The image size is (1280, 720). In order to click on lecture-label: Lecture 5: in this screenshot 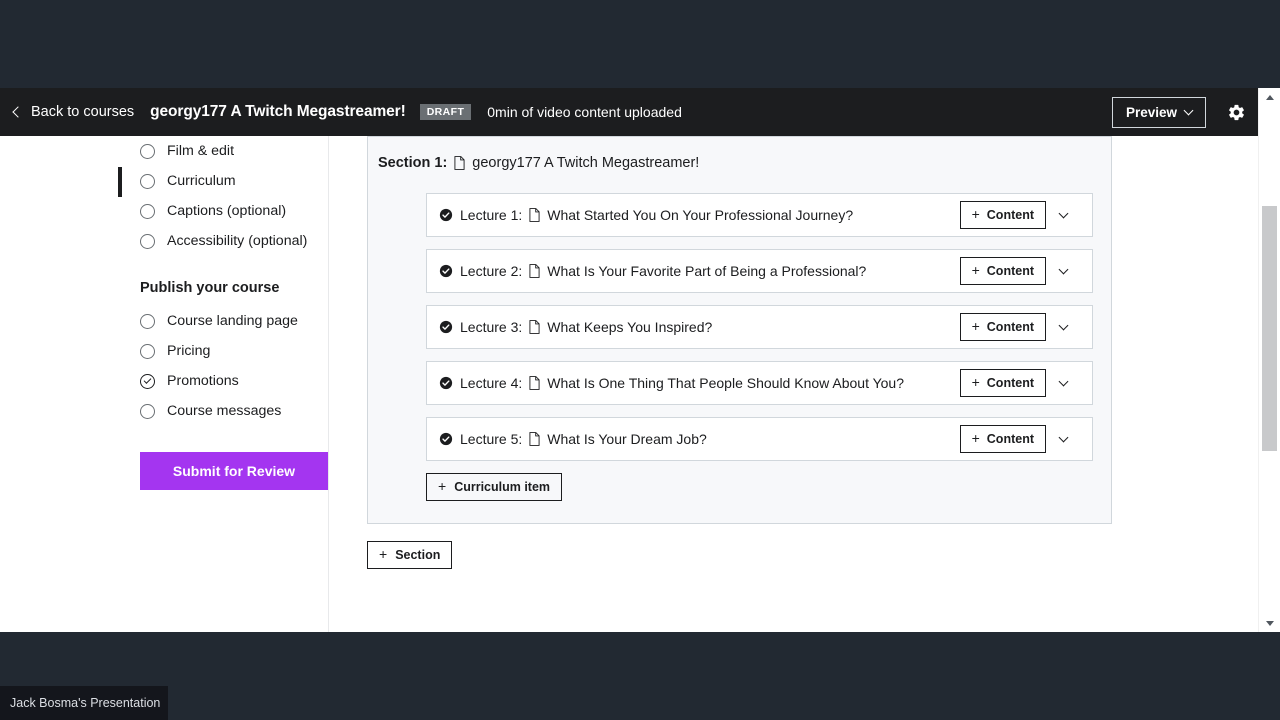, I will do `click(491, 439)`.